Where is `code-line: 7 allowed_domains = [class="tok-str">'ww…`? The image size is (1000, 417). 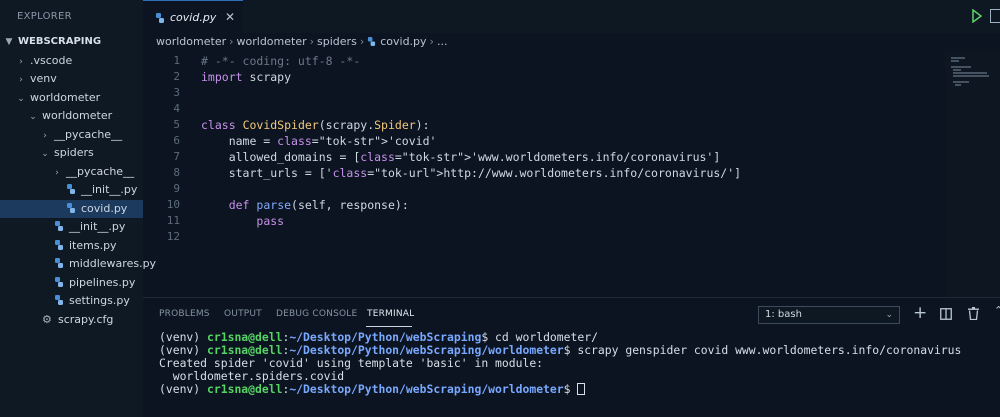 code-line: 7 allowed_domains = [class="tok-str">'ww… is located at coordinates (544, 157).